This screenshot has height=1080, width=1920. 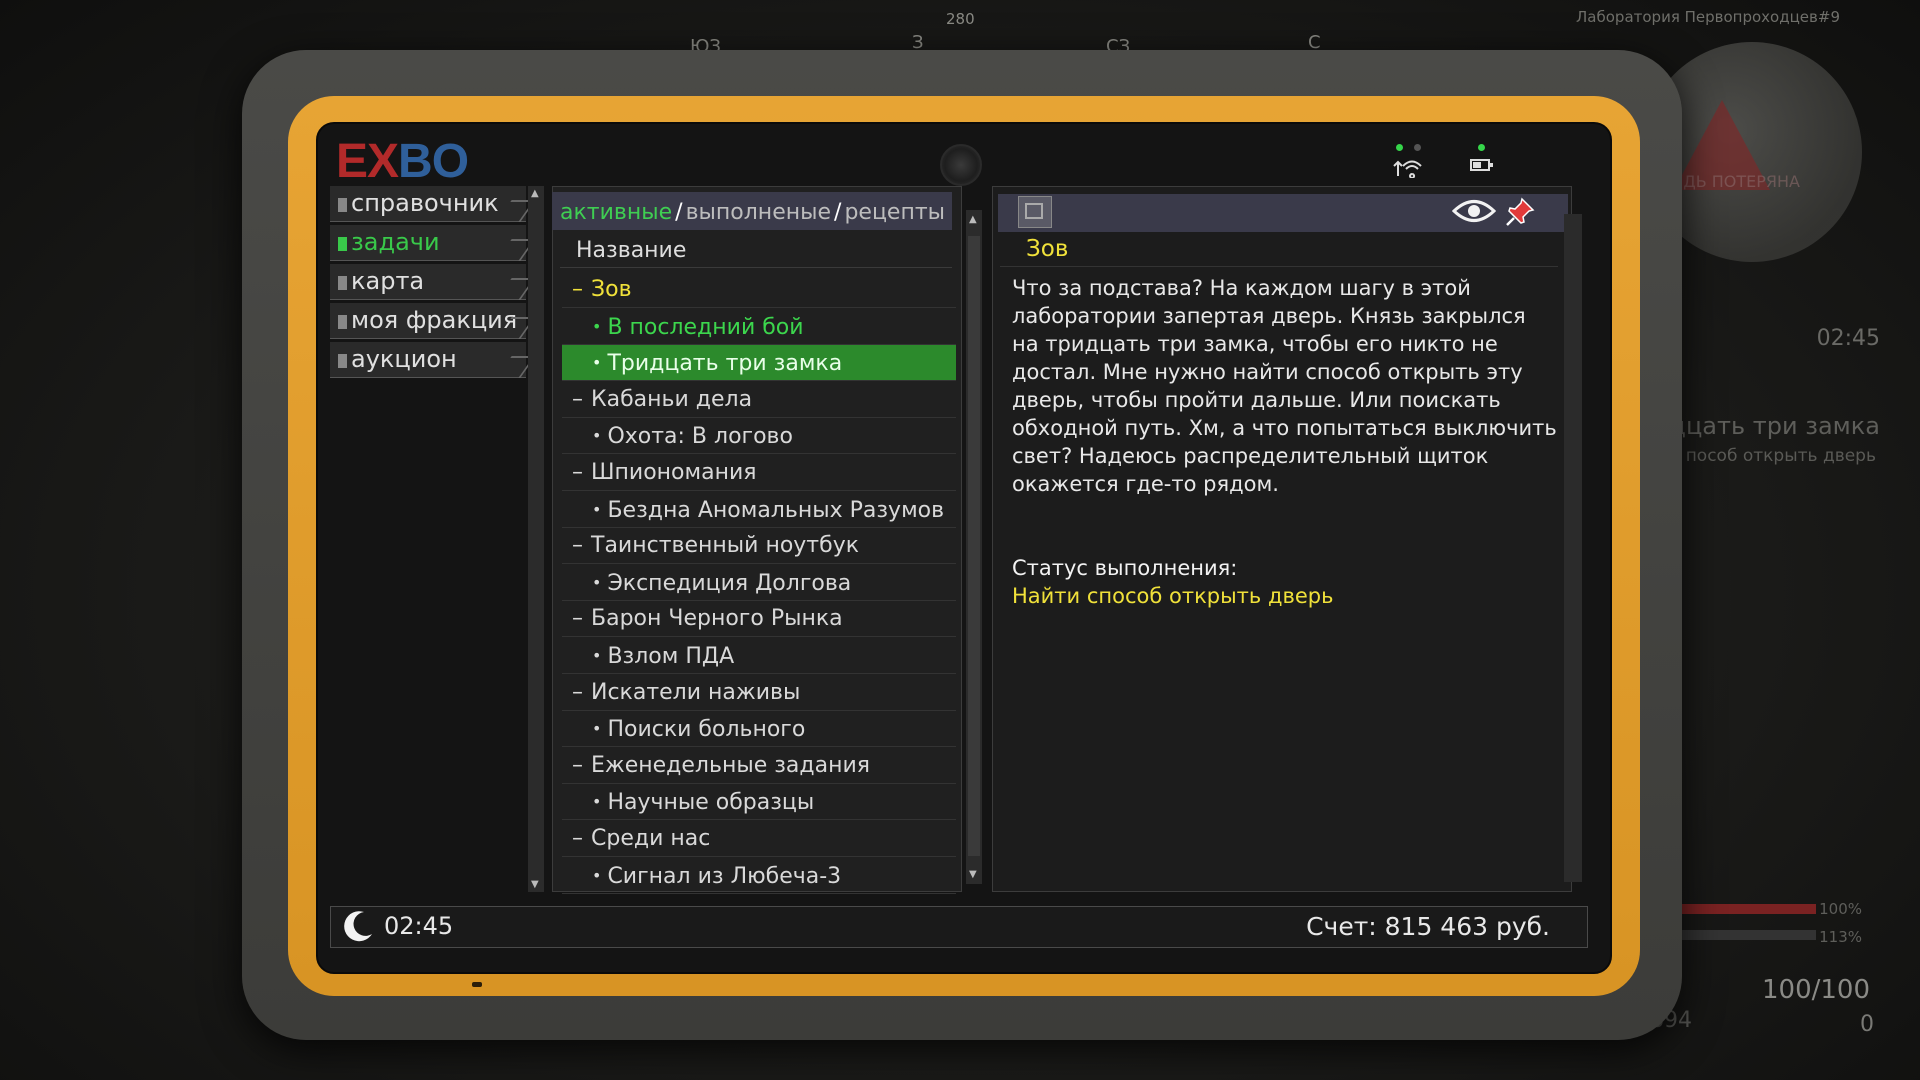 What do you see at coordinates (1520, 212) in the screenshot?
I see `pin-icon` at bounding box center [1520, 212].